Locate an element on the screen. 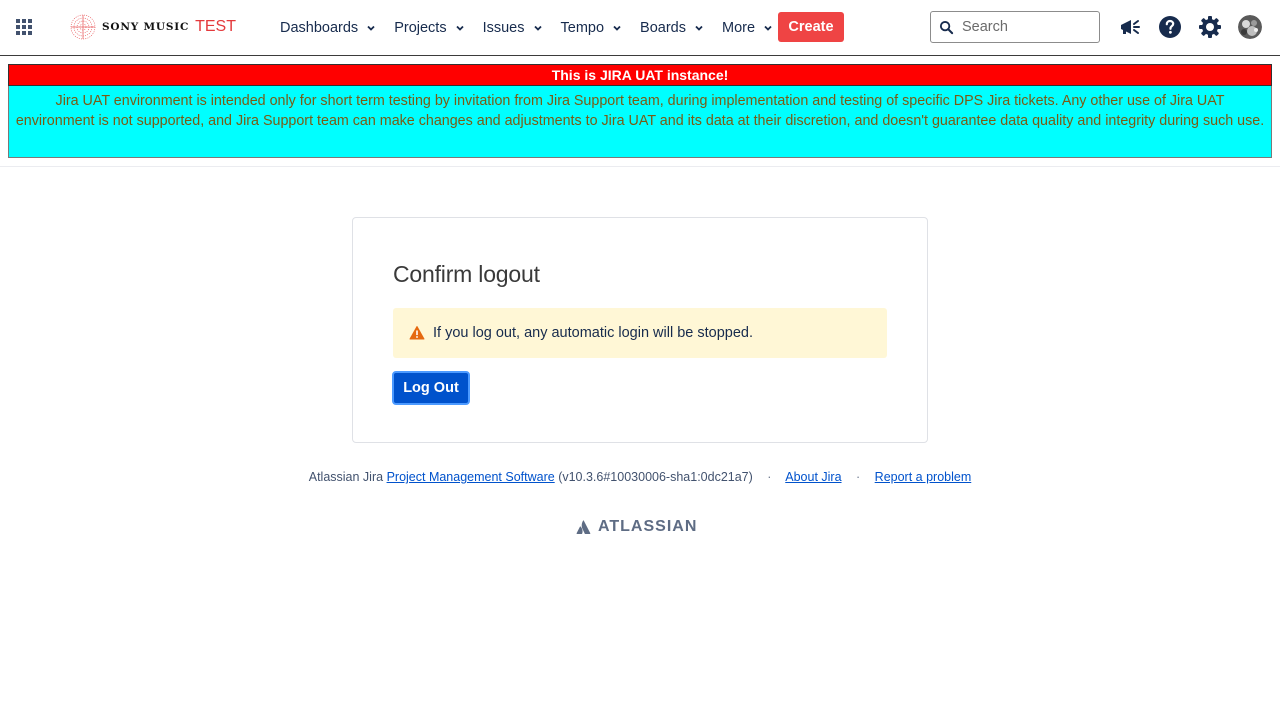 This screenshot has width=1280, height=720. nav-projects-label: Projects is located at coordinates (420, 27).